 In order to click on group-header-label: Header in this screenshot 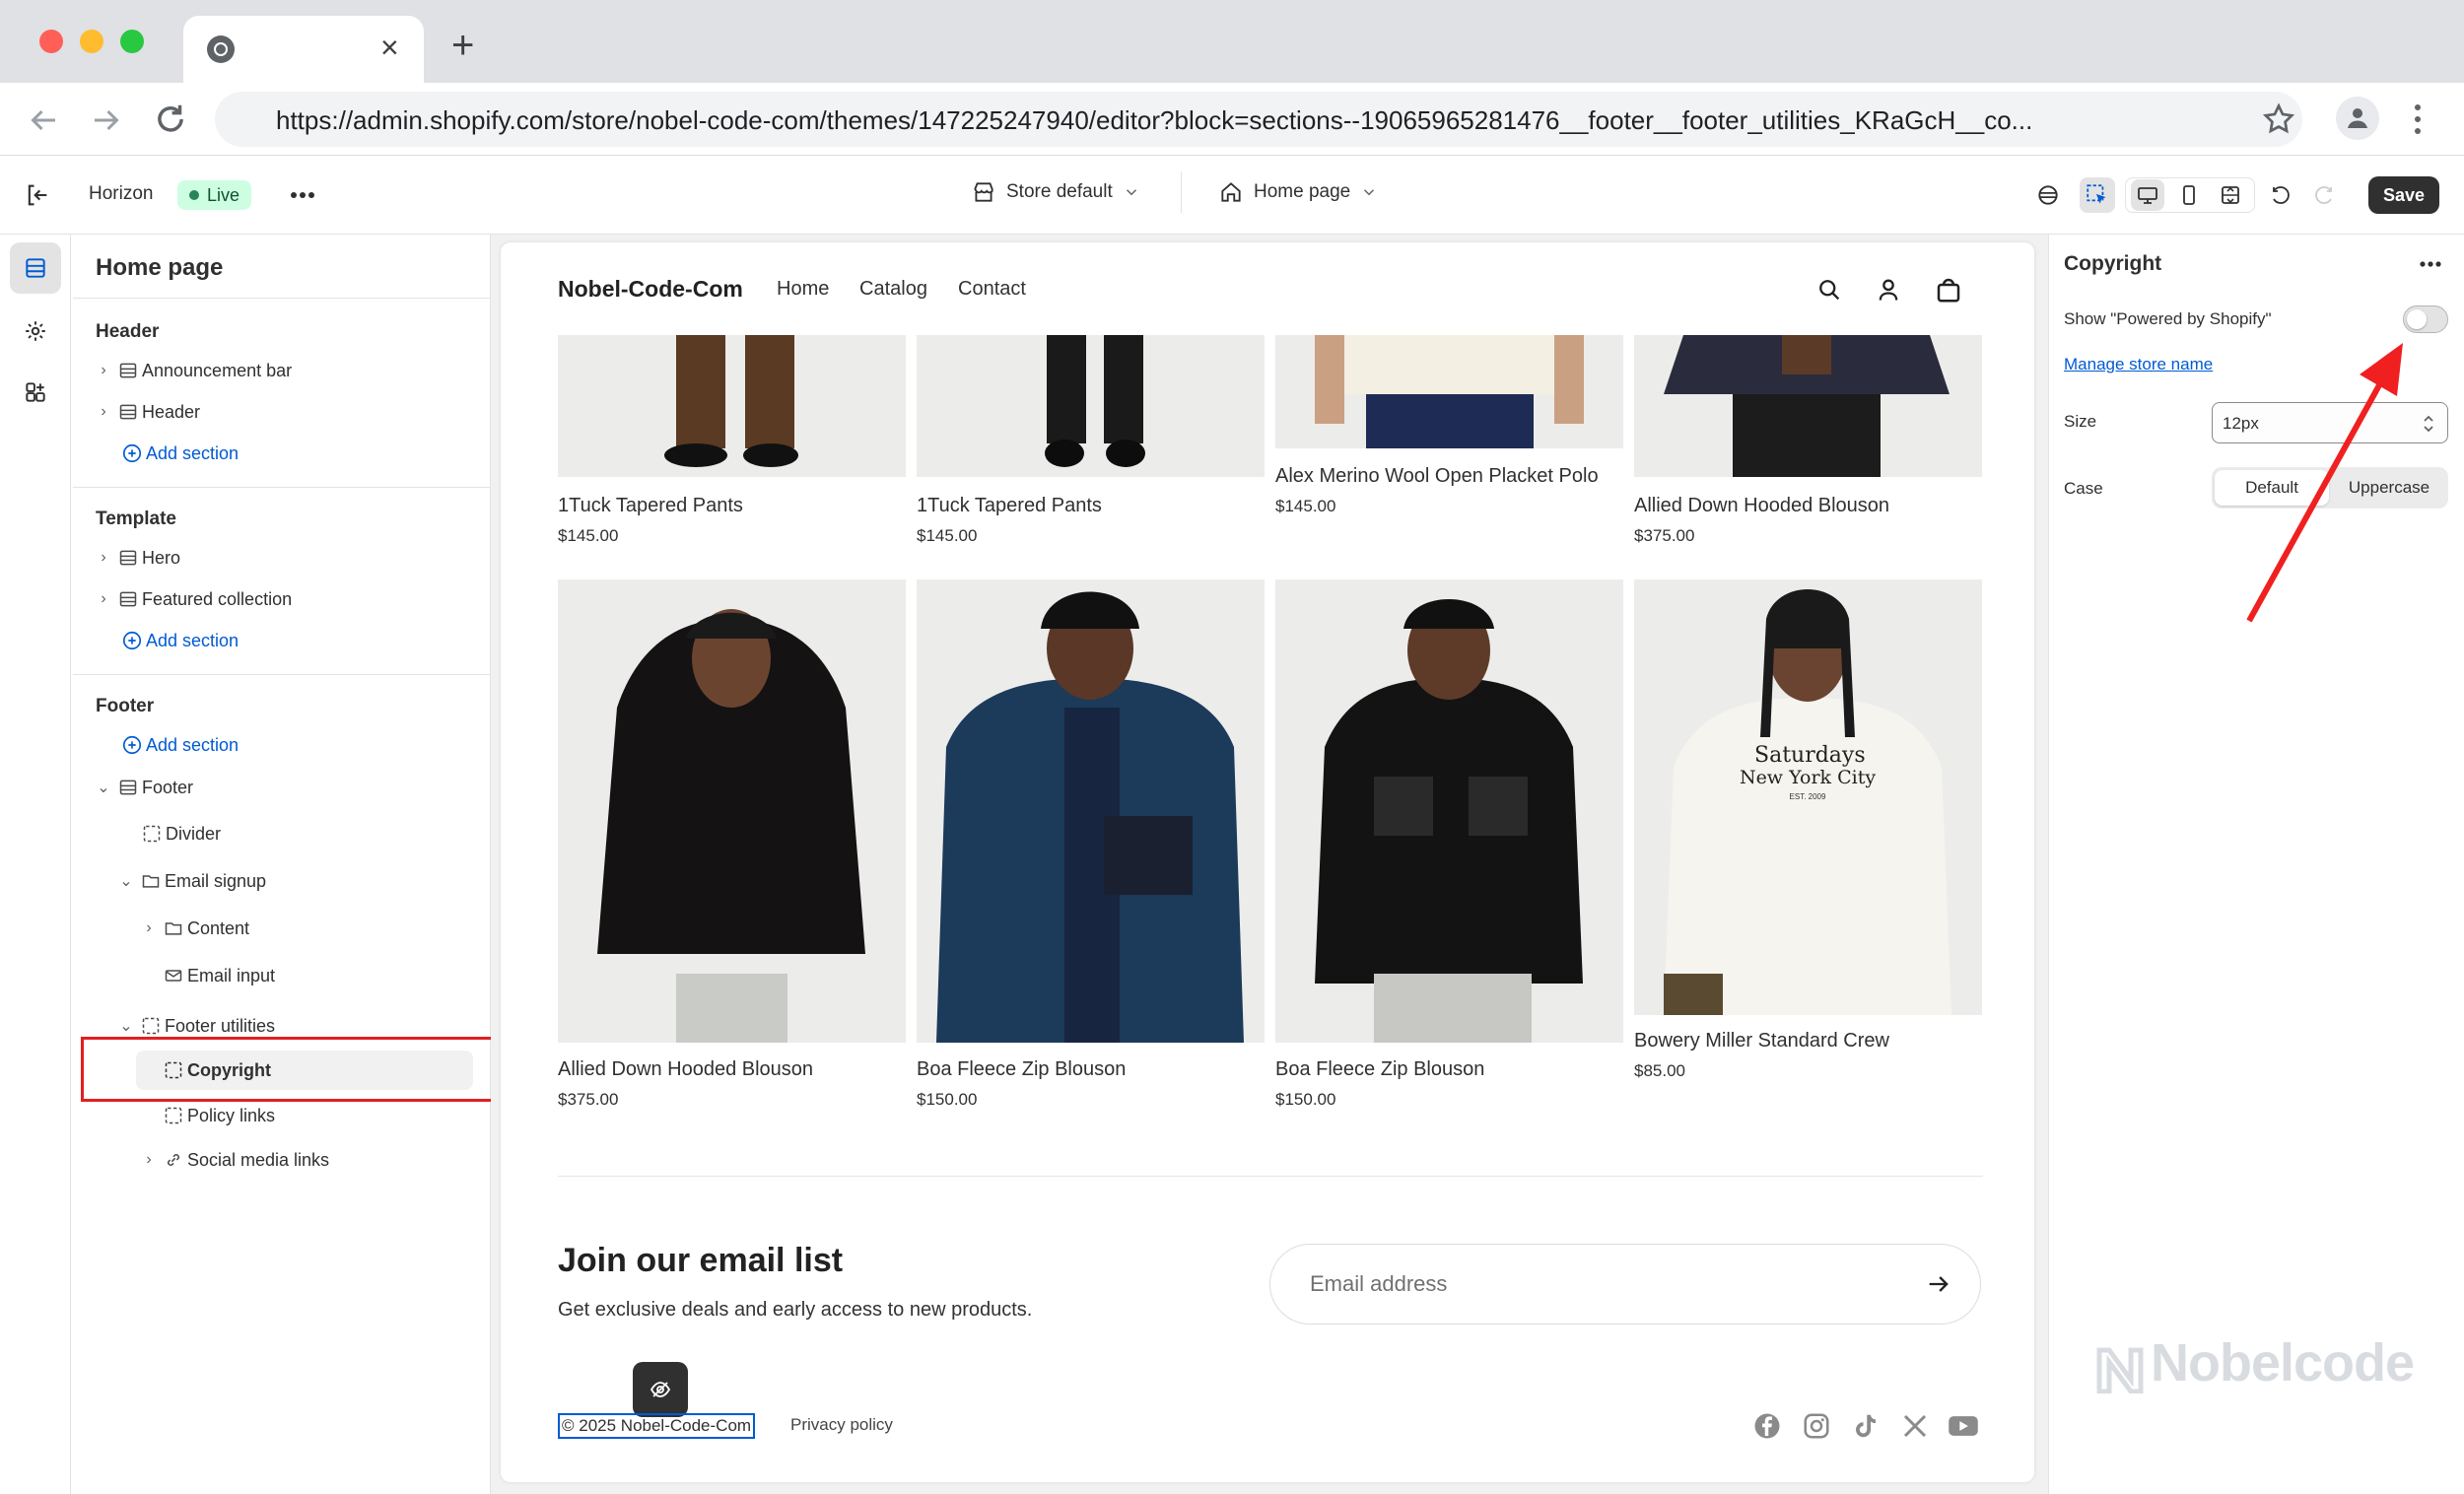, I will do `click(128, 331)`.